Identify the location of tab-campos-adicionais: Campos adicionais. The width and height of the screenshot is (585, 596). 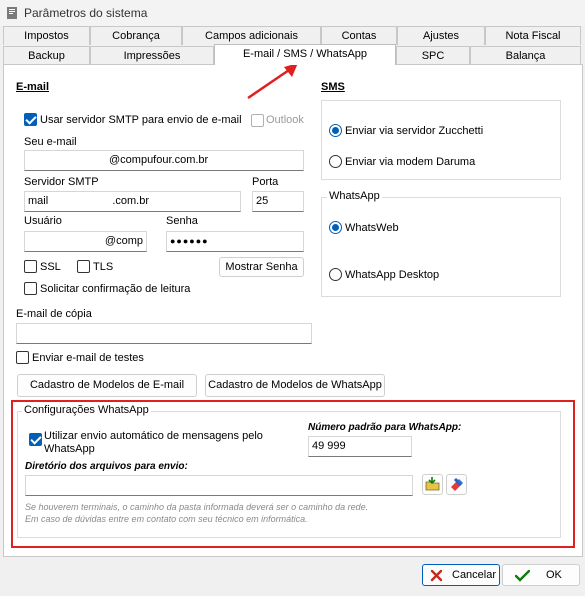
(251, 35).